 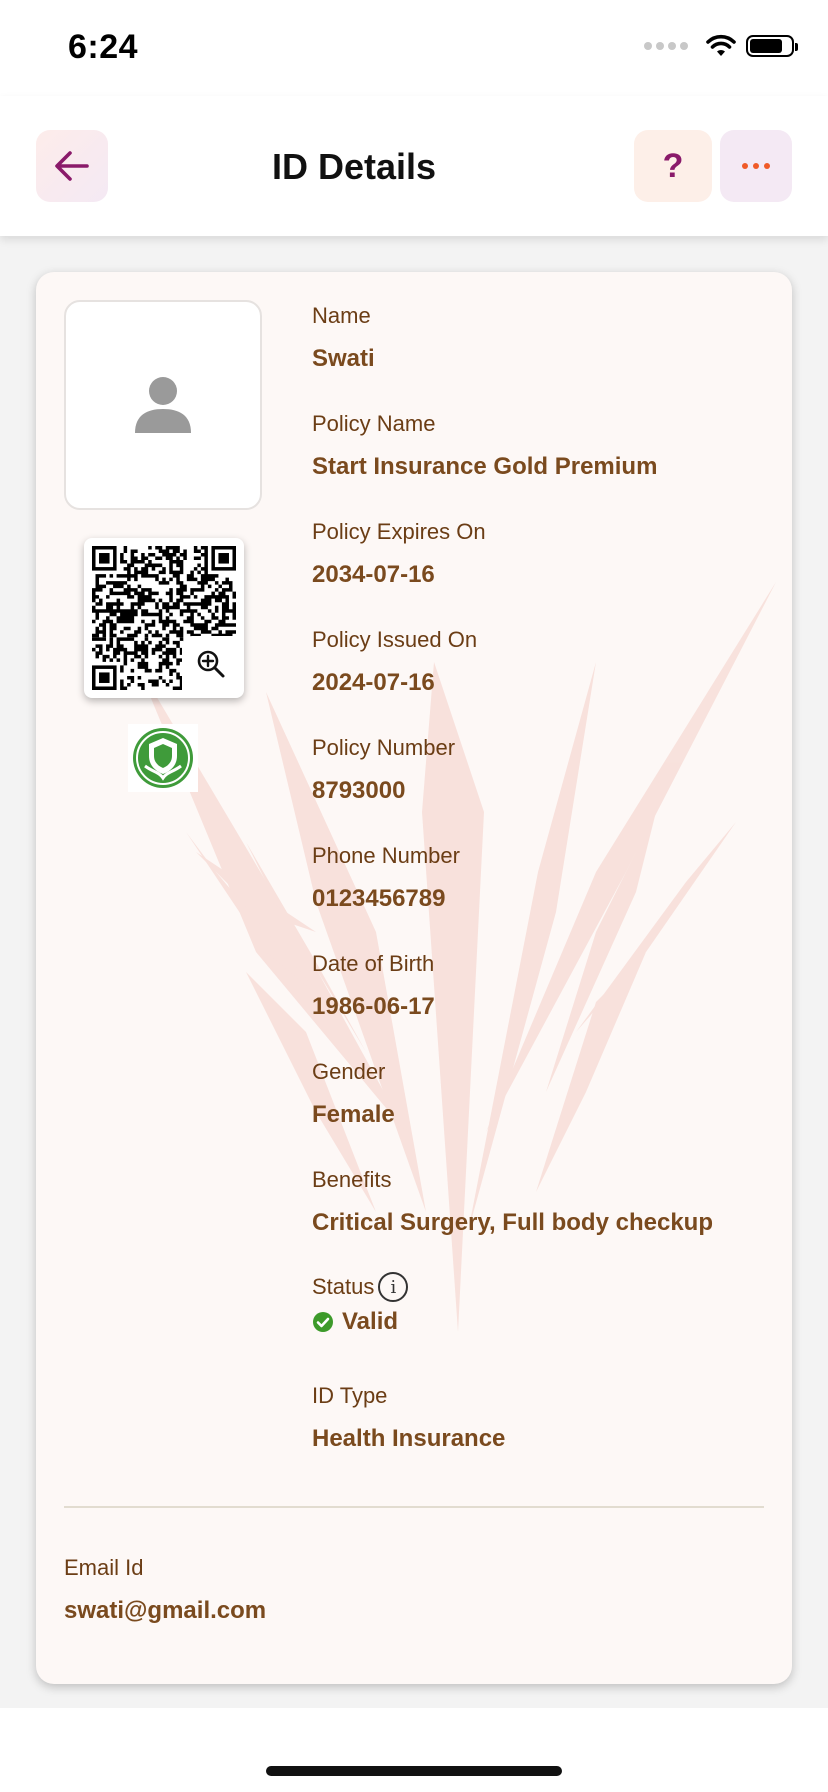 I want to click on back-button, so click(x=72, y=166).